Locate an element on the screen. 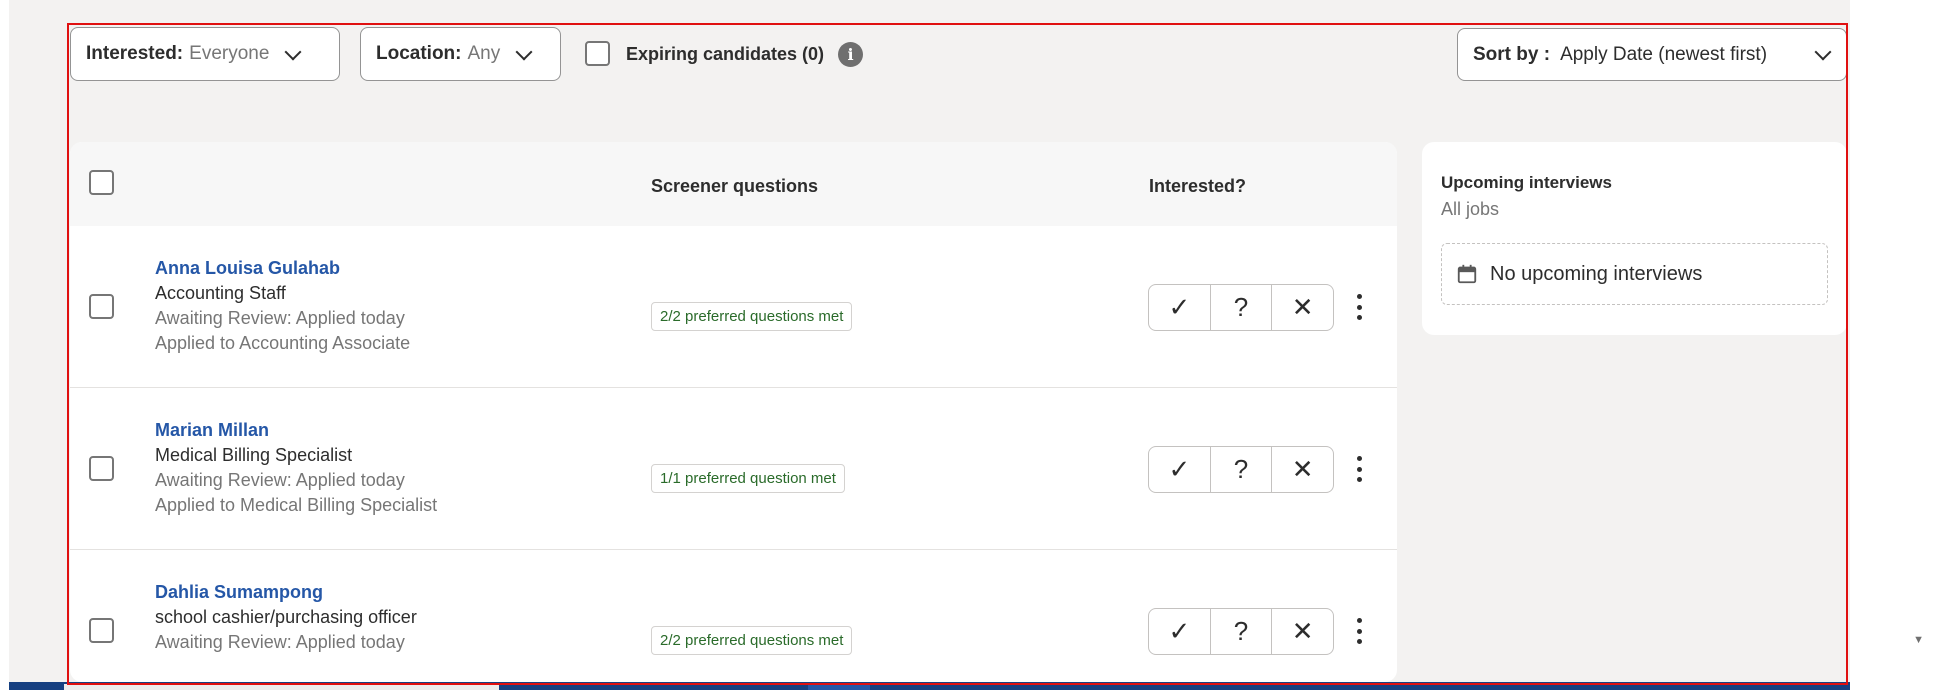  sort-by-value: Apply Date (newest first) is located at coordinates (1664, 54).